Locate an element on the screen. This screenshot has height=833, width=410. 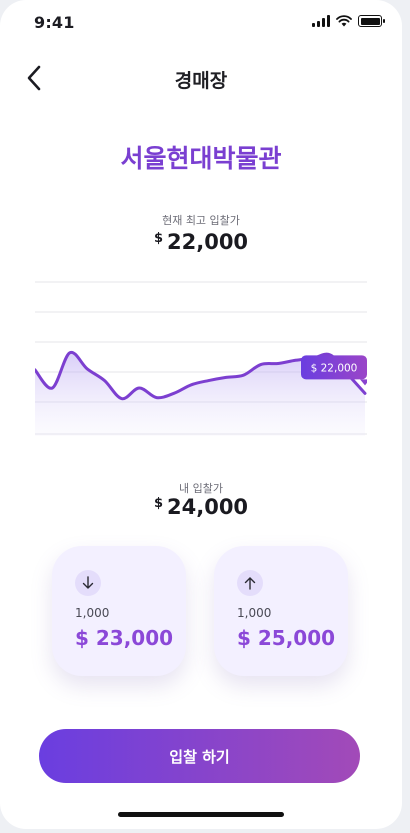
decrease-value: $ 23,000 is located at coordinates (124, 638).